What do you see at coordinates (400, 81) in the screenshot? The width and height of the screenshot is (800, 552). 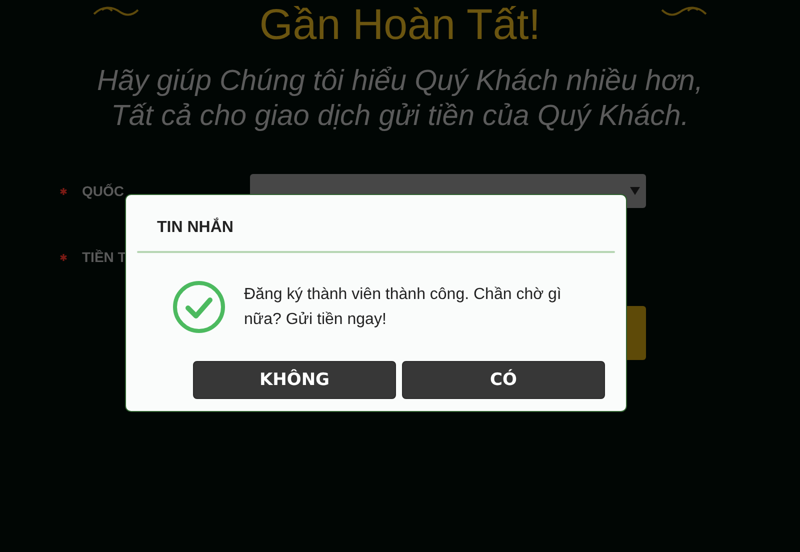 I see `subtitle-line: Hãy giúp Chúng tôi hiểu Quý Khách nhiều hơn,` at bounding box center [400, 81].